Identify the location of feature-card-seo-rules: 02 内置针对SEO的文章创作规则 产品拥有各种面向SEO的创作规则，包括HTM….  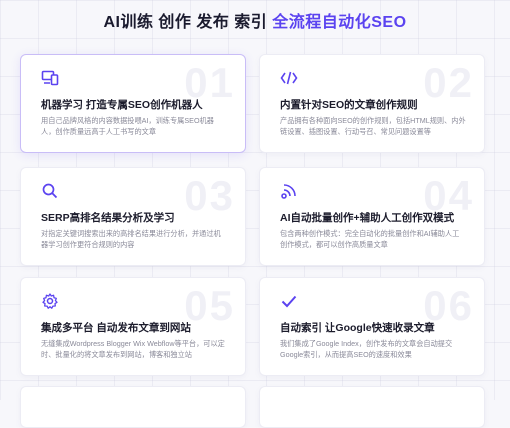
(372, 103).